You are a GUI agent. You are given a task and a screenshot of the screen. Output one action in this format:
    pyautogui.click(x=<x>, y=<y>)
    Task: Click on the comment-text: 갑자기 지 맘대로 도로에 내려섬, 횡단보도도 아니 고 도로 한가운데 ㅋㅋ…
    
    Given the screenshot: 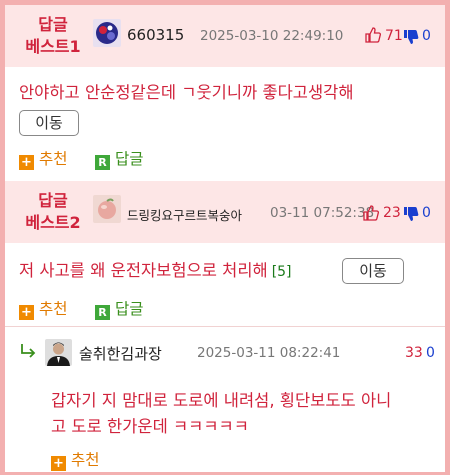 What is the action you would take?
    pyautogui.click(x=221, y=414)
    